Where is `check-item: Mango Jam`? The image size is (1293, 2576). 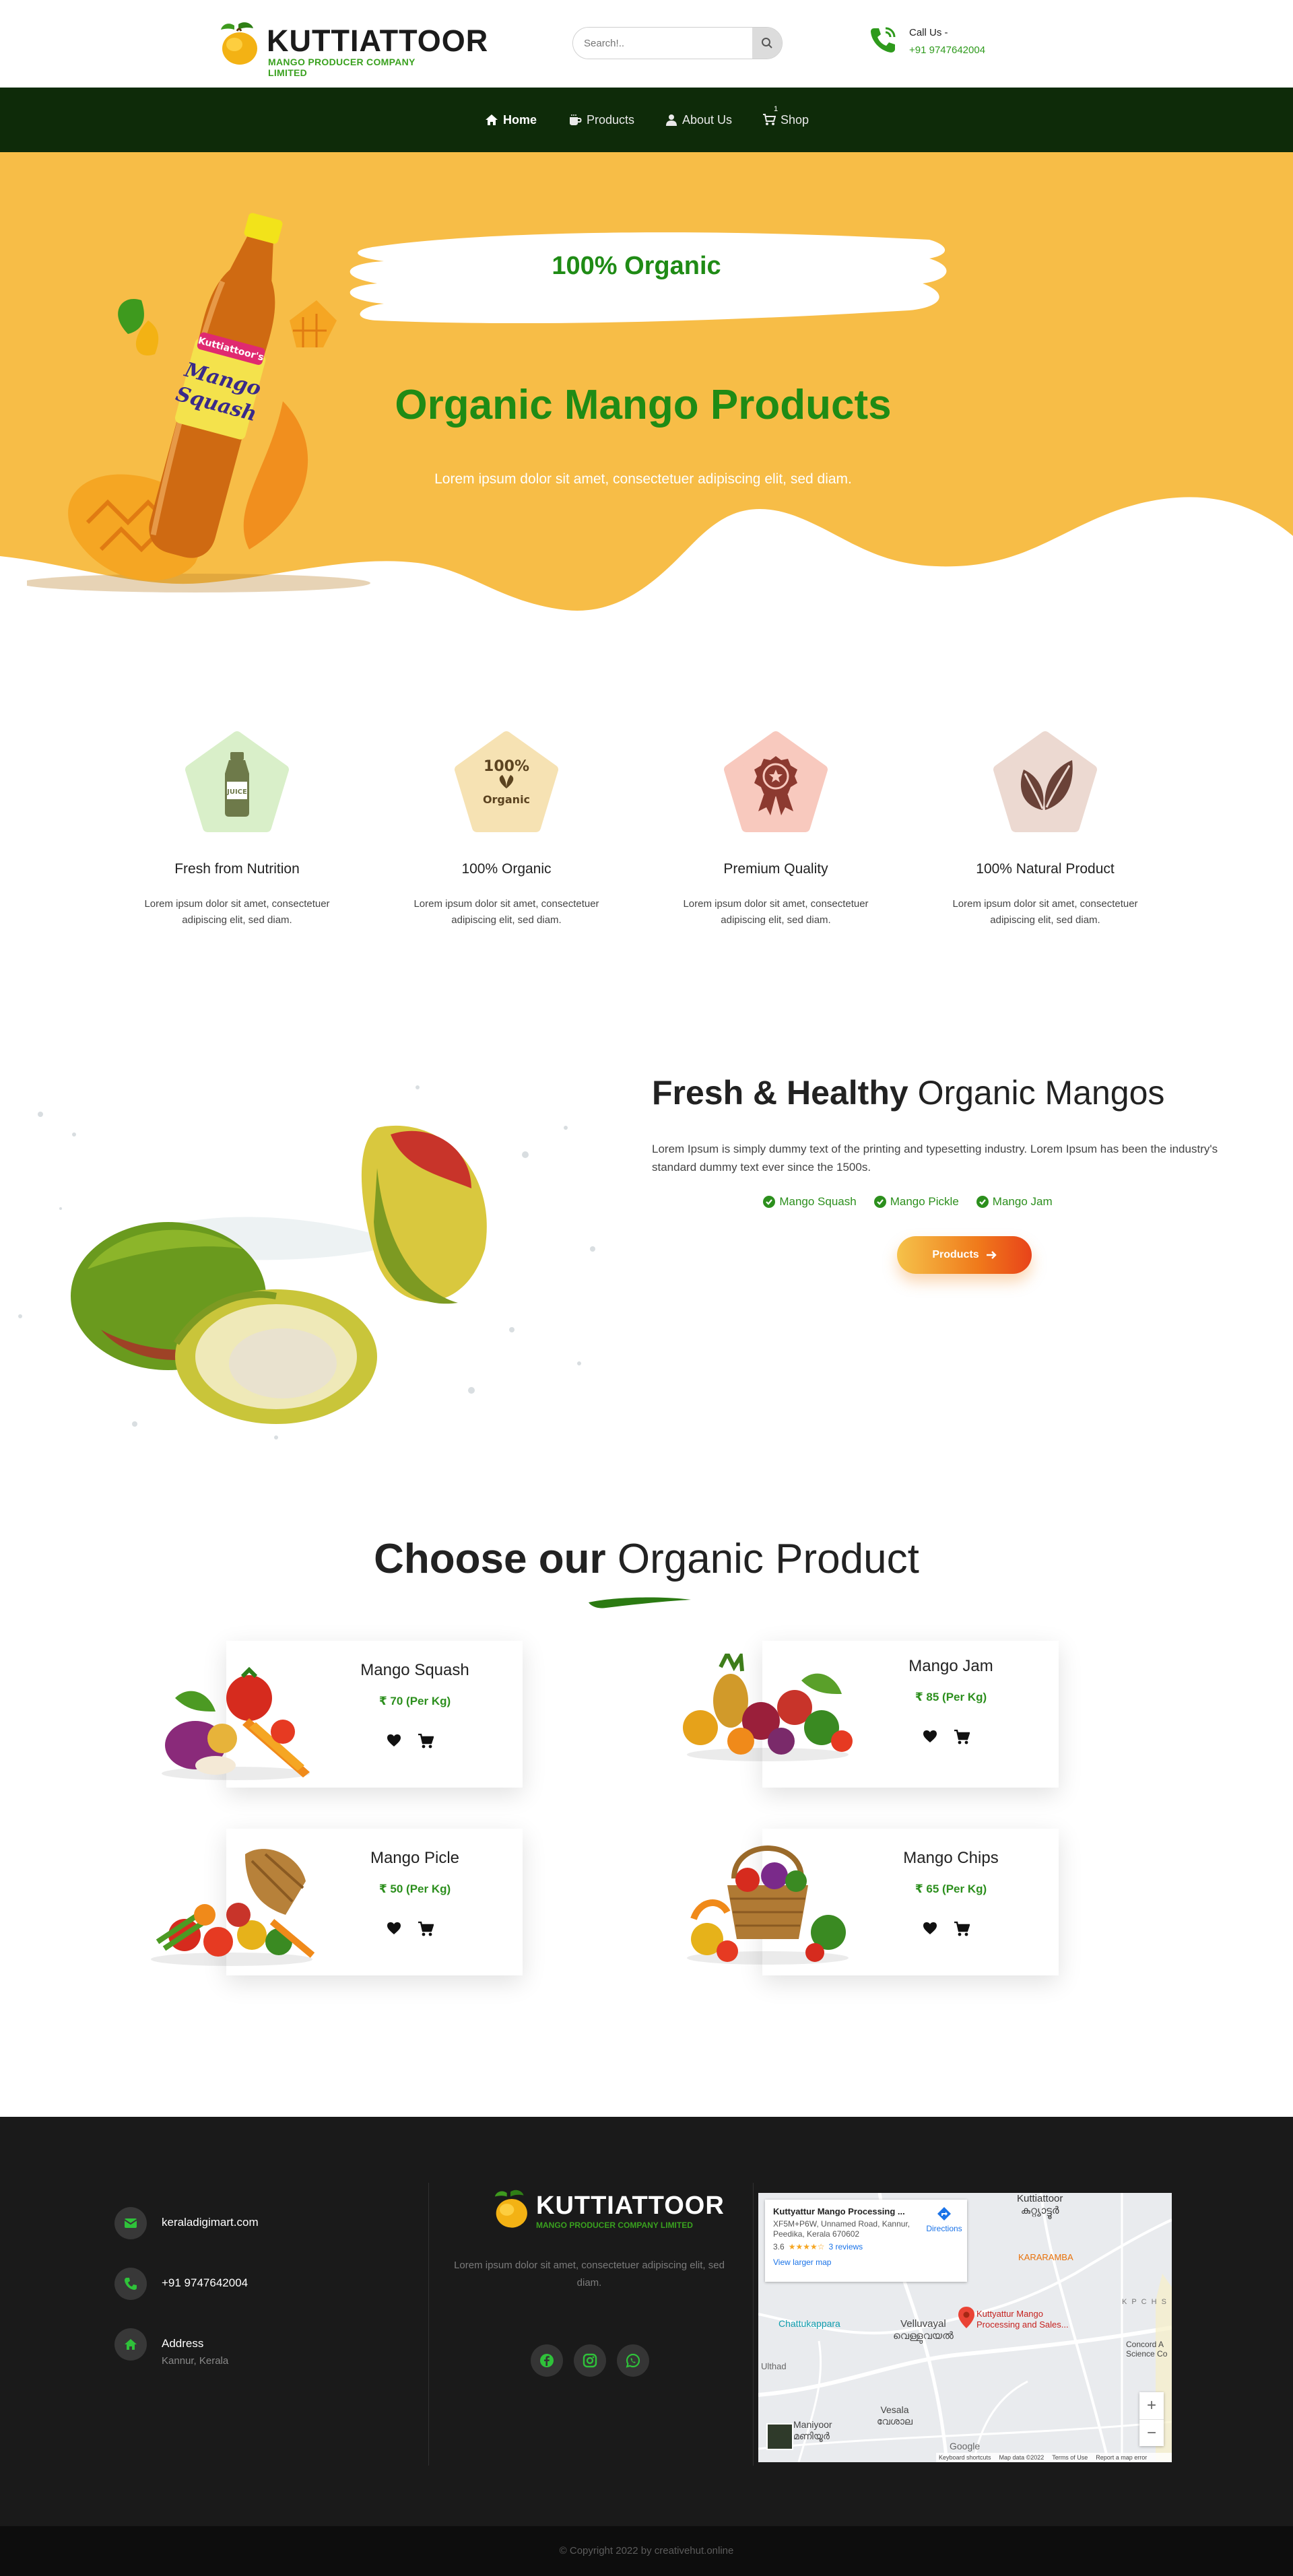 check-item: Mango Jam is located at coordinates (1014, 1202).